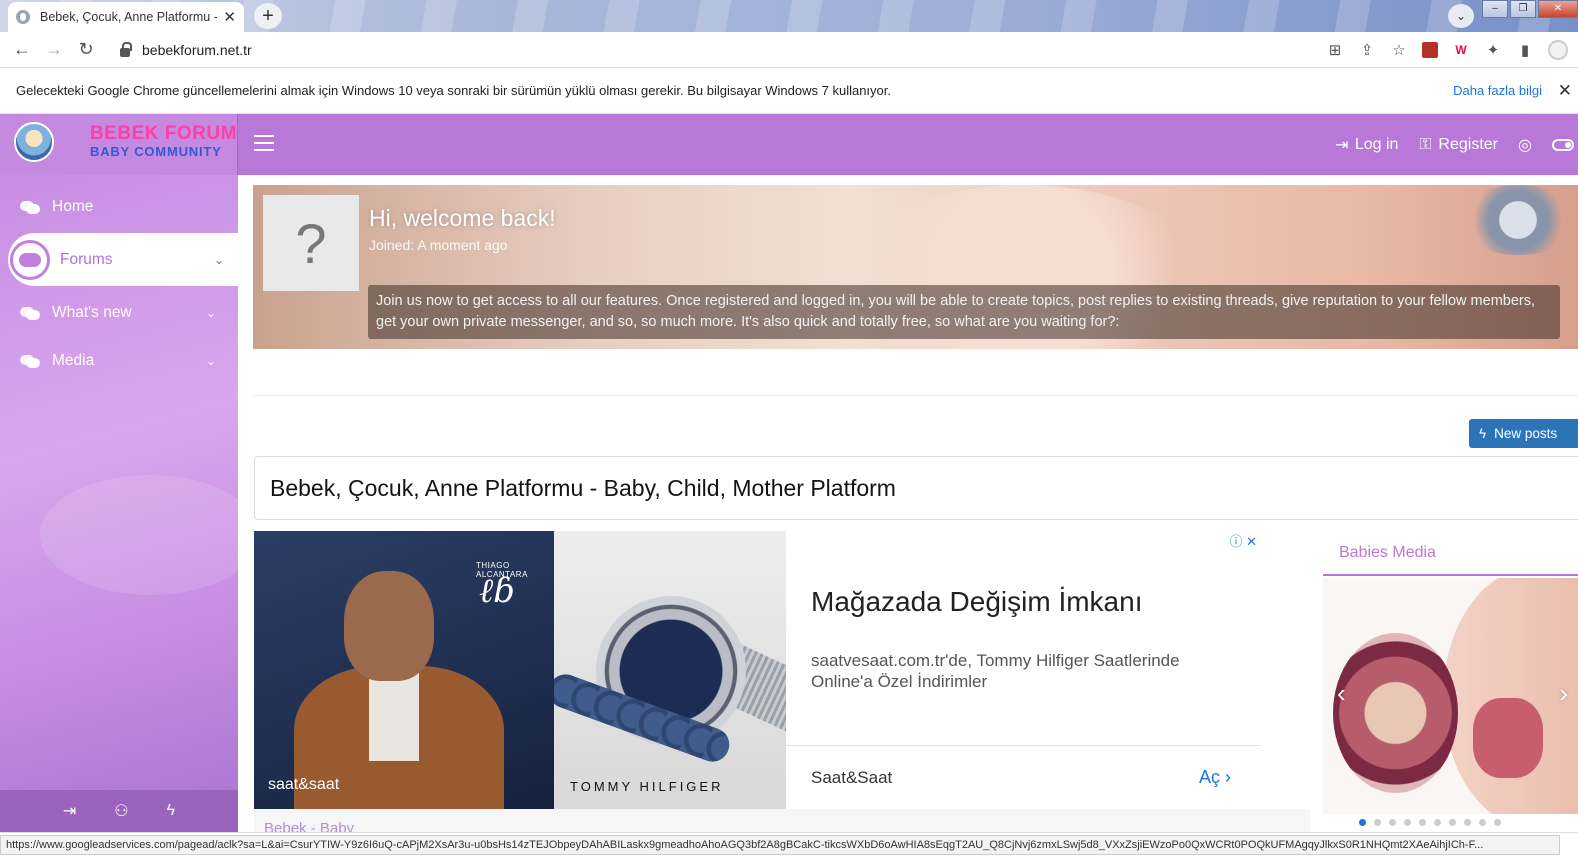 This screenshot has height=859, width=1578. I want to click on new-posts-button: ϟ New posts, so click(1523, 433).